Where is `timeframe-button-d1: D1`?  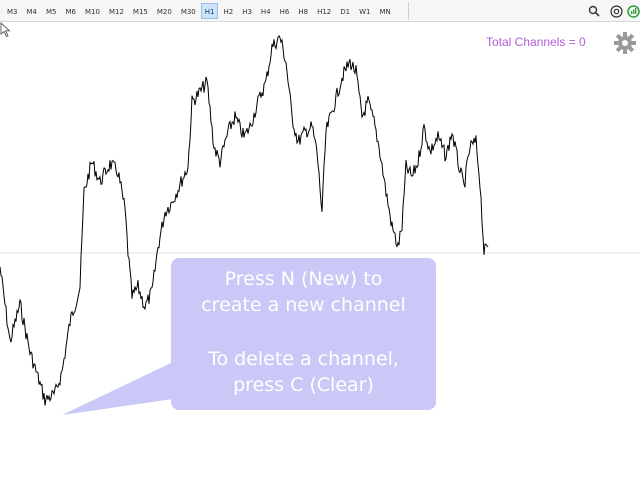 timeframe-button-d1: D1 is located at coordinates (345, 11).